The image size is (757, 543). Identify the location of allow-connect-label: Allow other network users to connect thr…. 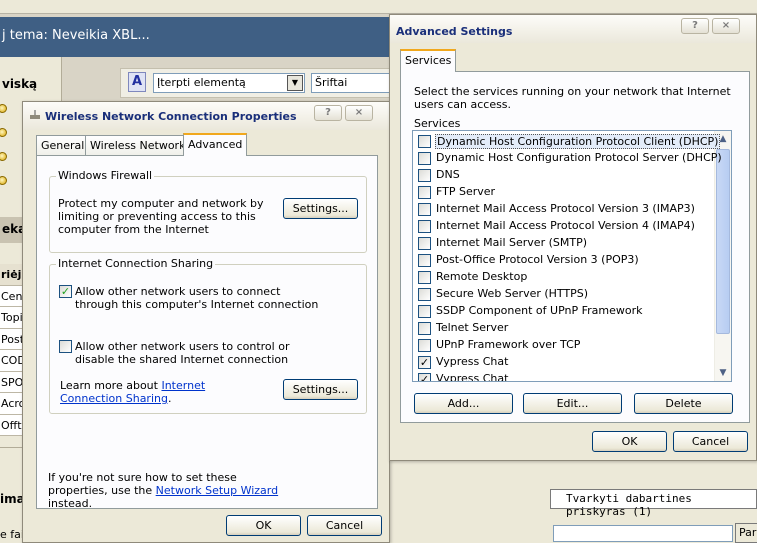
(197, 298).